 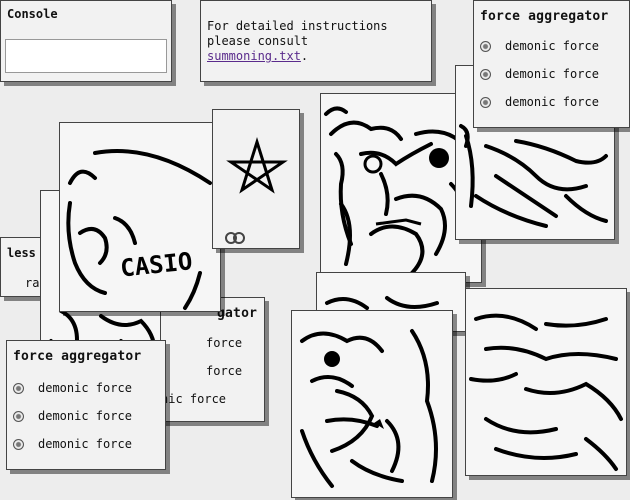 I want to click on force-option-label: nic force, so click(x=194, y=399).